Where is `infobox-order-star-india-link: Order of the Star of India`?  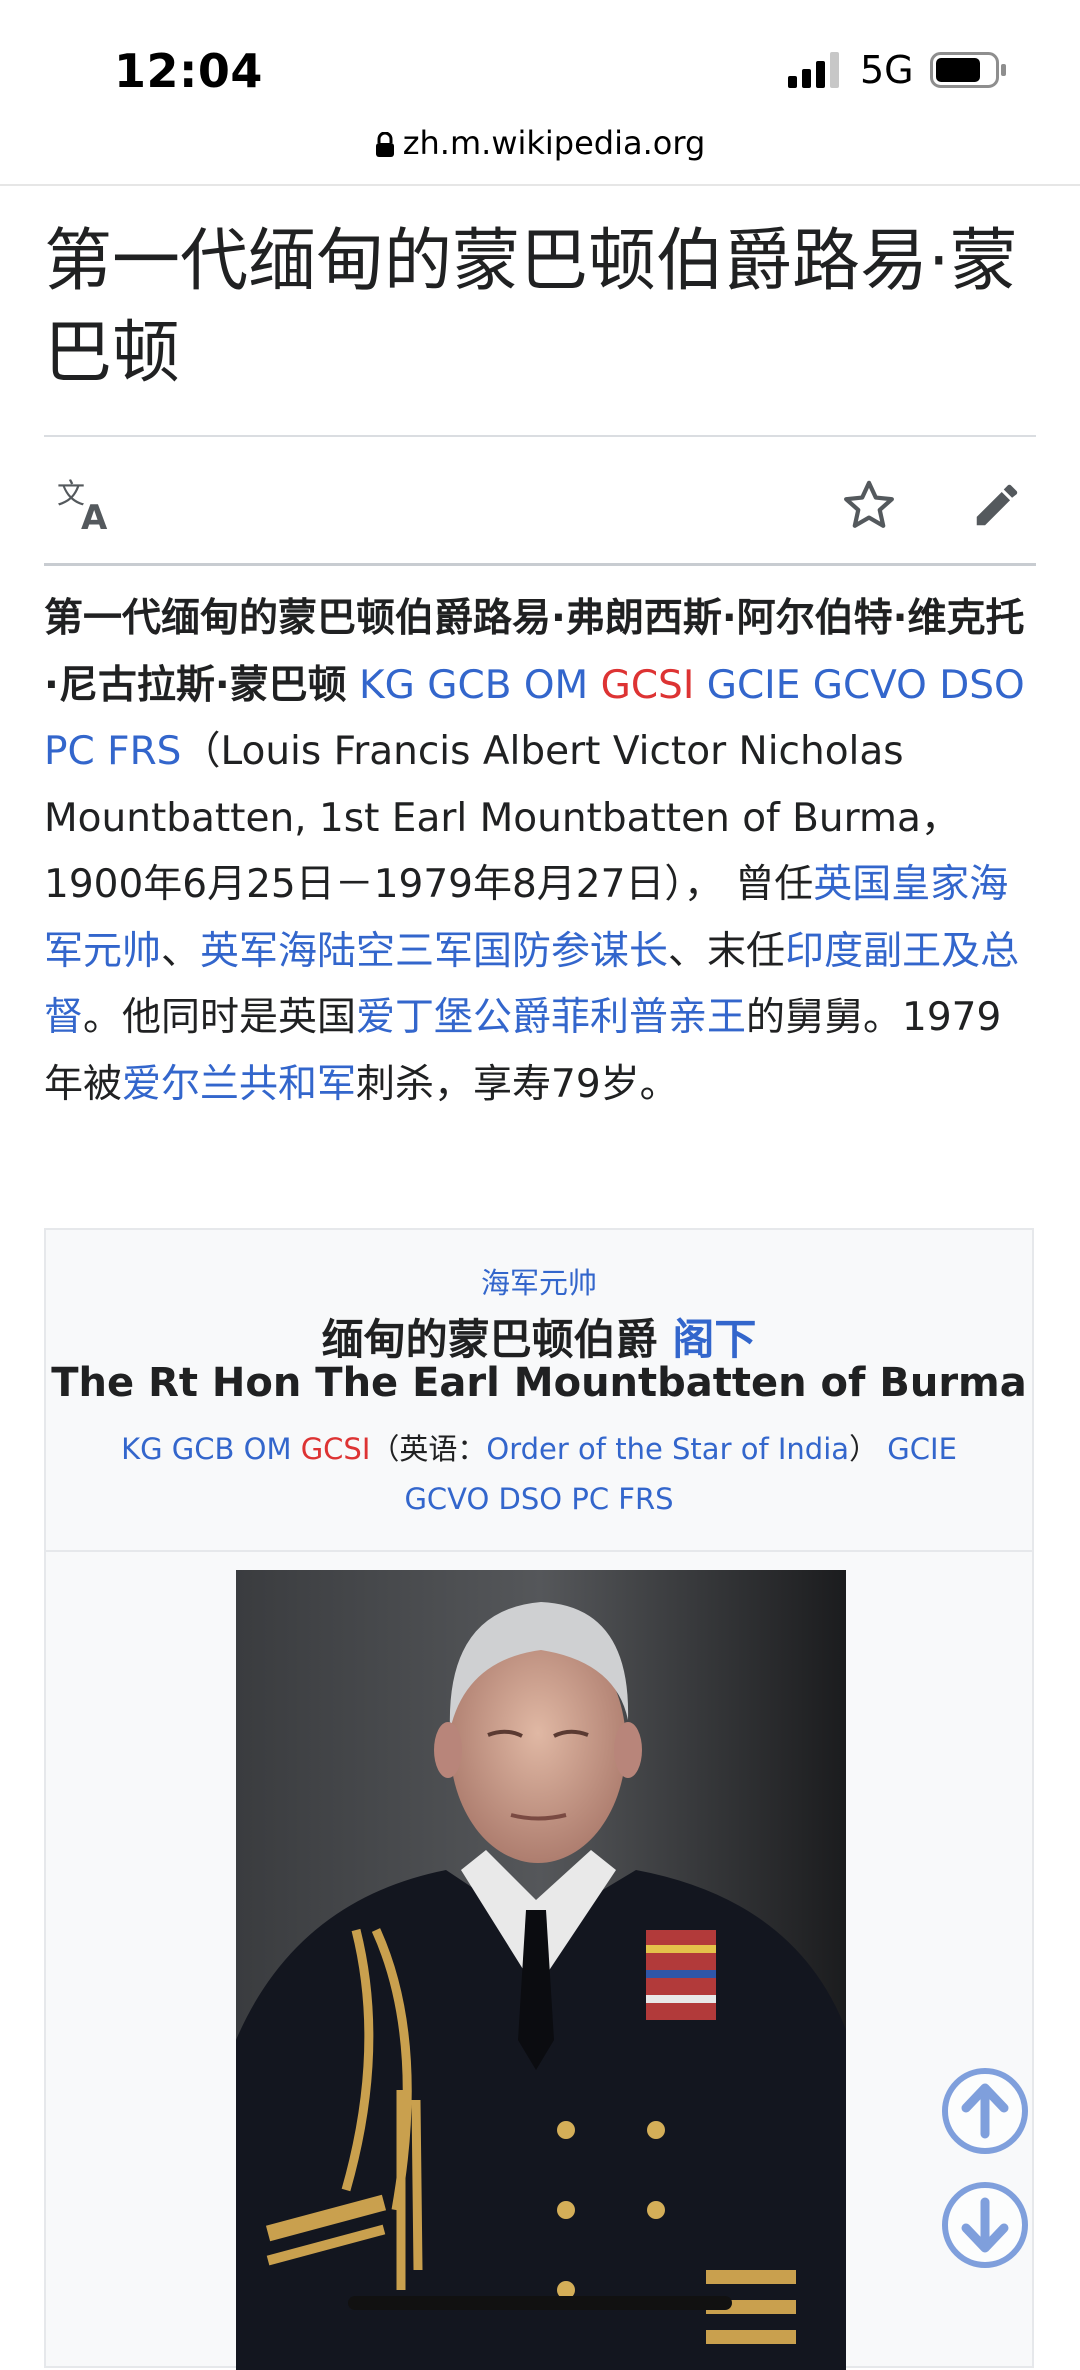
infobox-order-star-india-link: Order of the Star of India is located at coordinates (667, 1449).